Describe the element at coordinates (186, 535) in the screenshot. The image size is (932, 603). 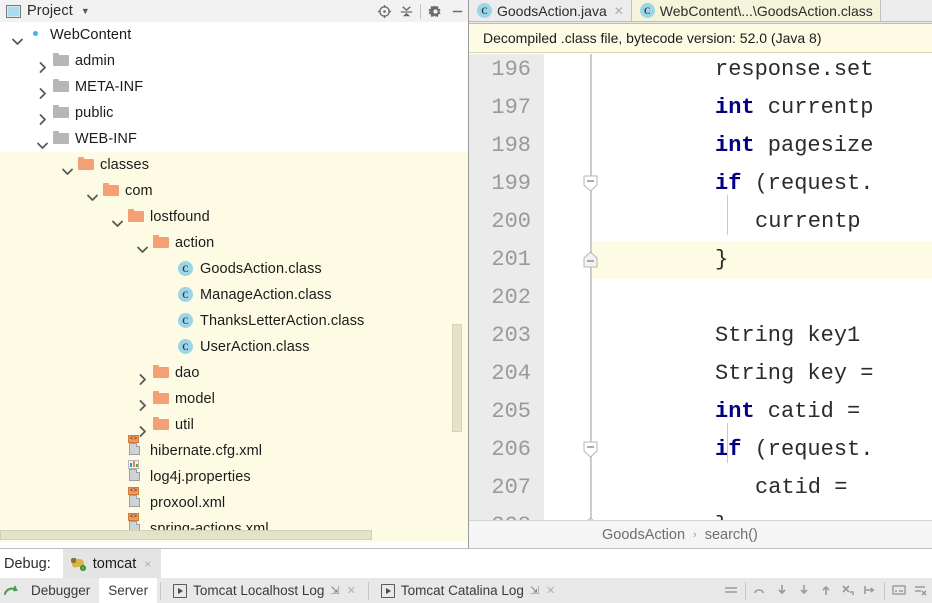
I see `tree-horizontal-scrollbar` at that location.